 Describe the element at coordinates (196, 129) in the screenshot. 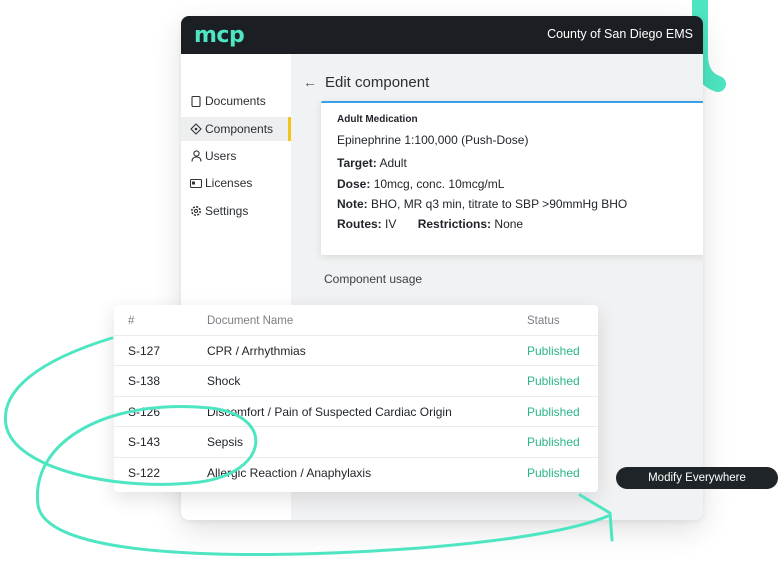

I see `component-icon` at that location.